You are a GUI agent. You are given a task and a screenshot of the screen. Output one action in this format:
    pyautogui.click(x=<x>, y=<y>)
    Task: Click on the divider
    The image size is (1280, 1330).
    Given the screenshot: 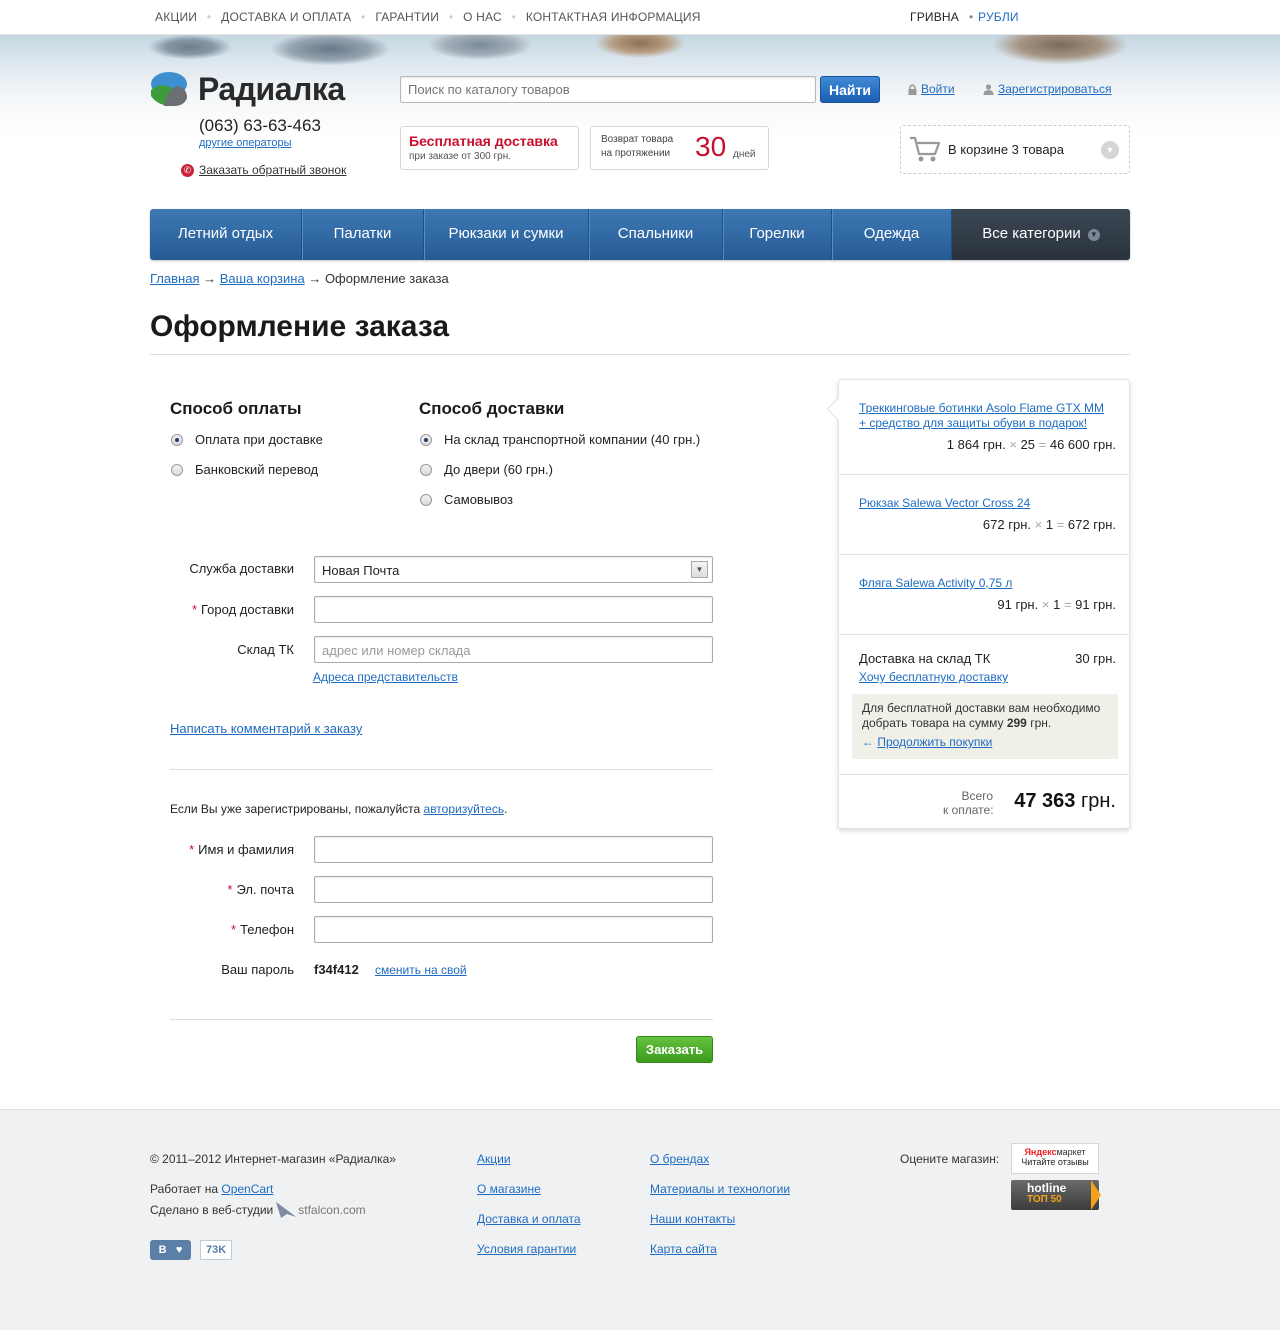 What is the action you would take?
    pyautogui.click(x=640, y=354)
    